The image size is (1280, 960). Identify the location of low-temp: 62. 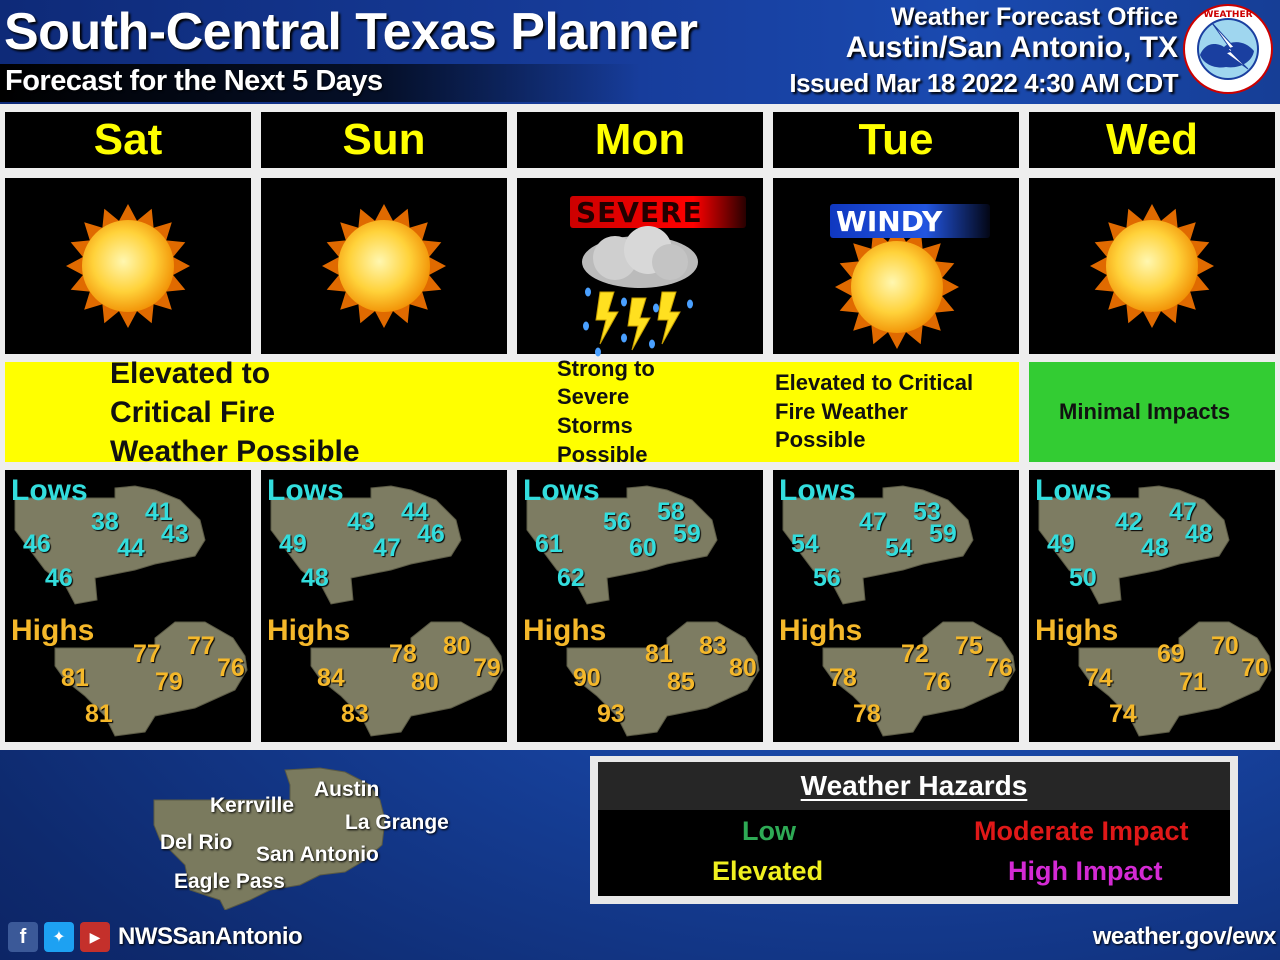
(571, 578).